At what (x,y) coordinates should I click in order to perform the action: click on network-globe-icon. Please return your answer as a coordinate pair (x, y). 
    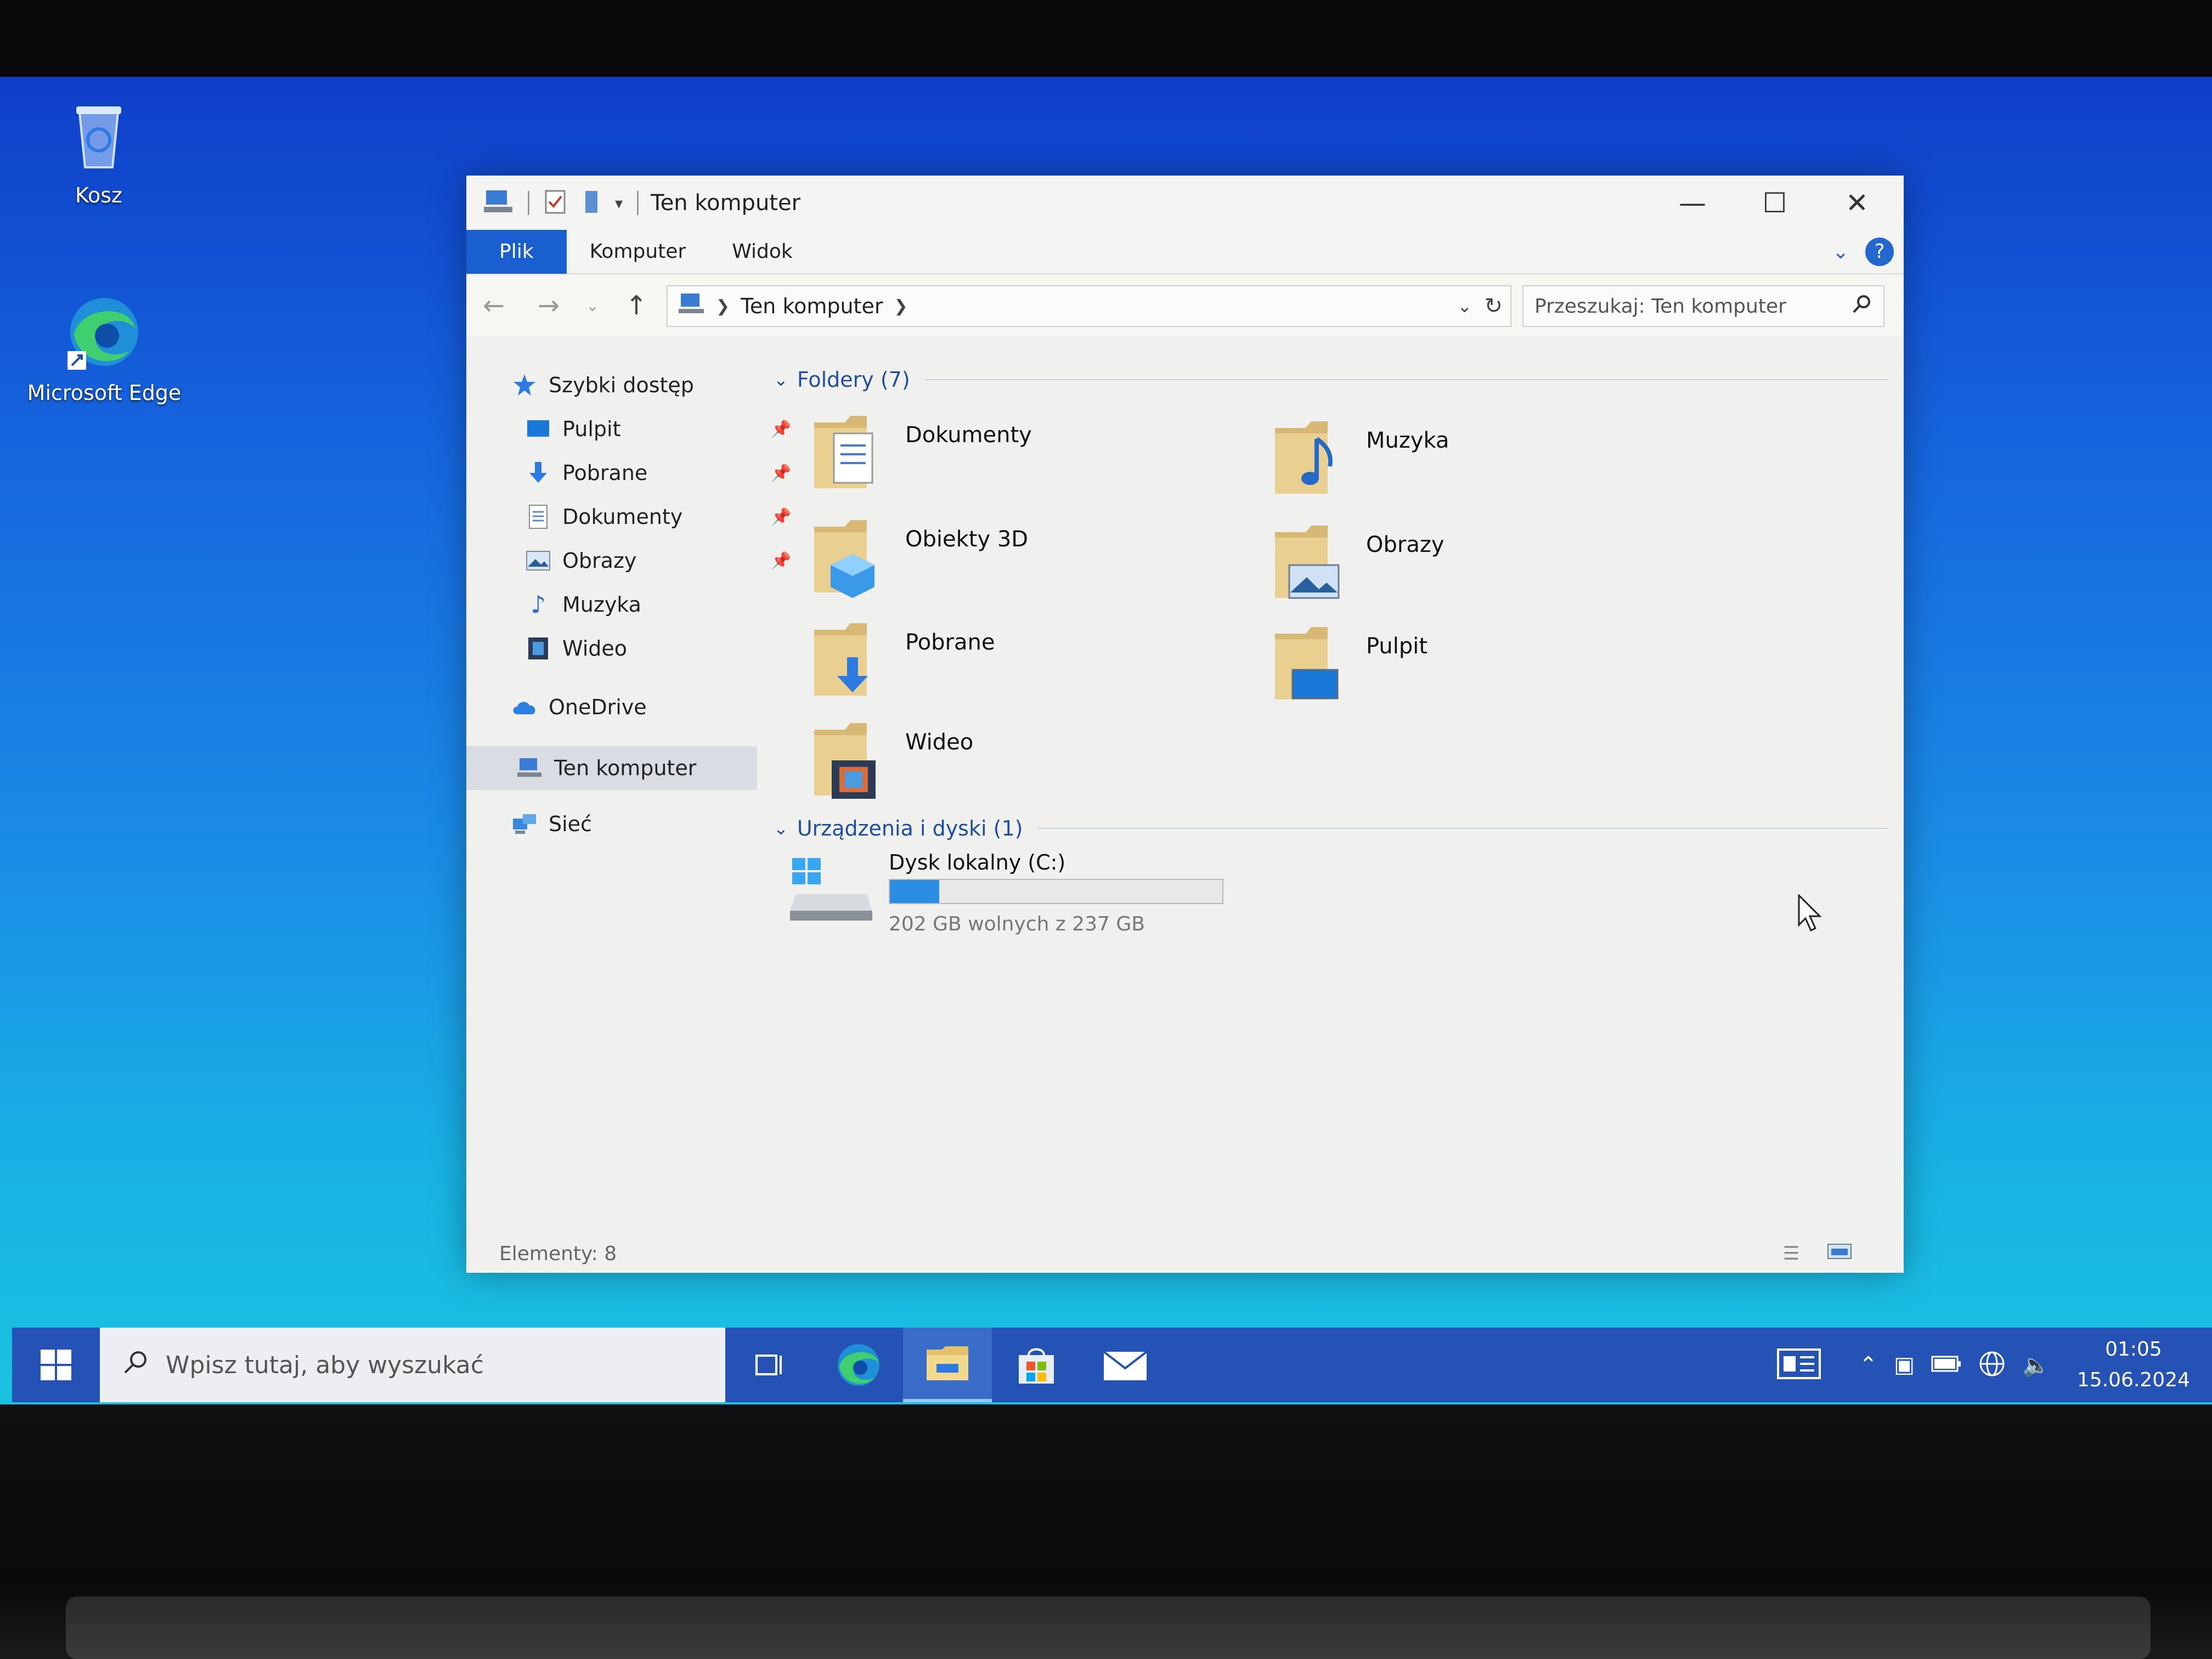
    Looking at the image, I should click on (1992, 1365).